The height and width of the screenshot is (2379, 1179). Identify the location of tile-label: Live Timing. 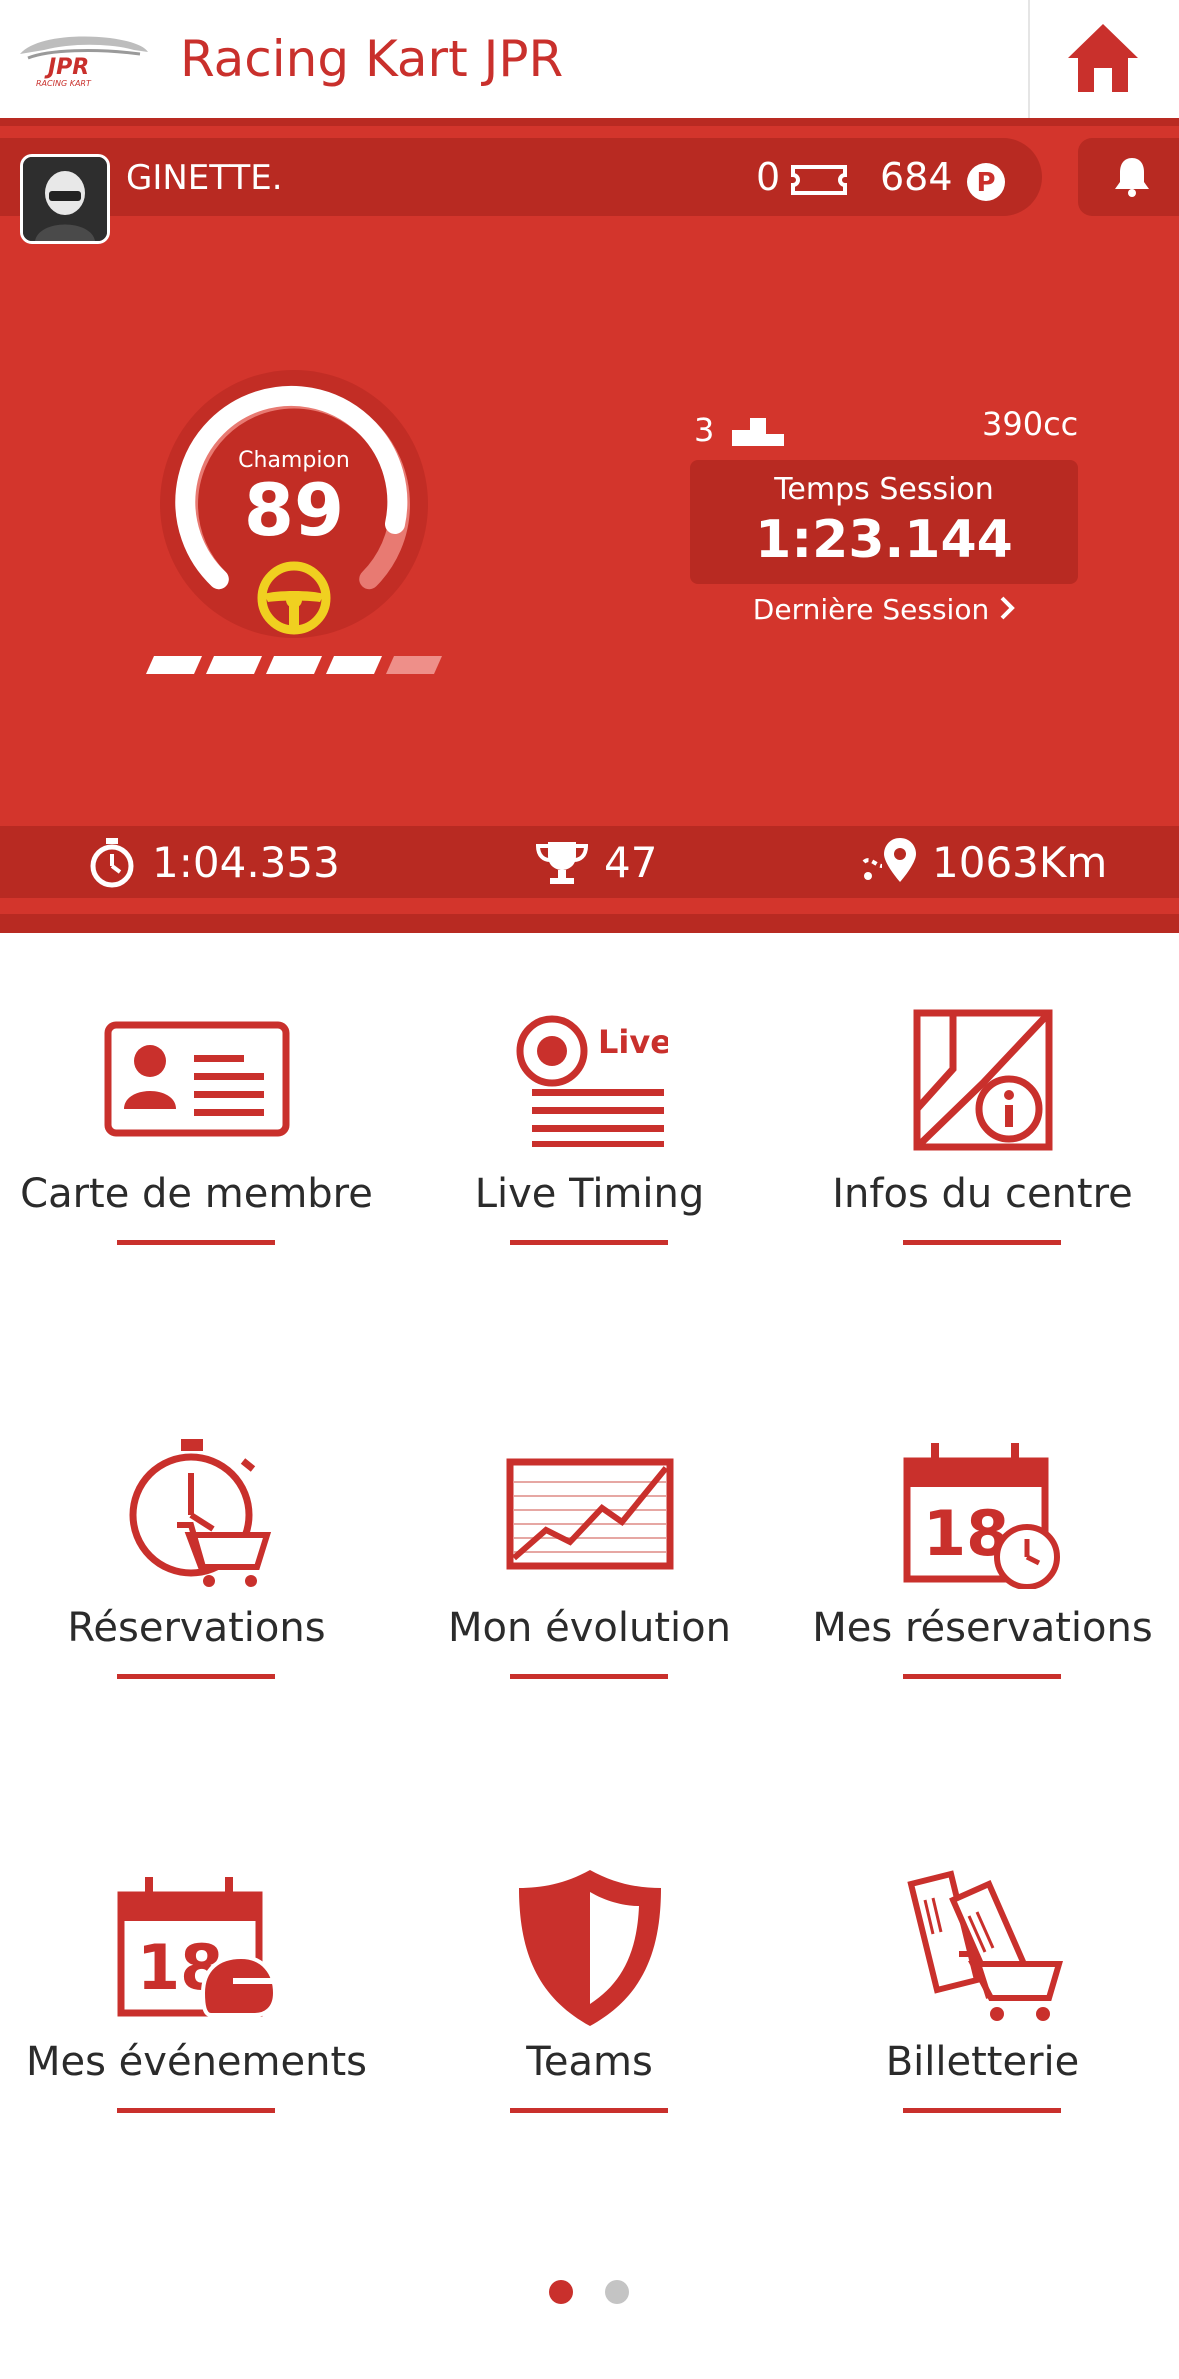
(589, 1194).